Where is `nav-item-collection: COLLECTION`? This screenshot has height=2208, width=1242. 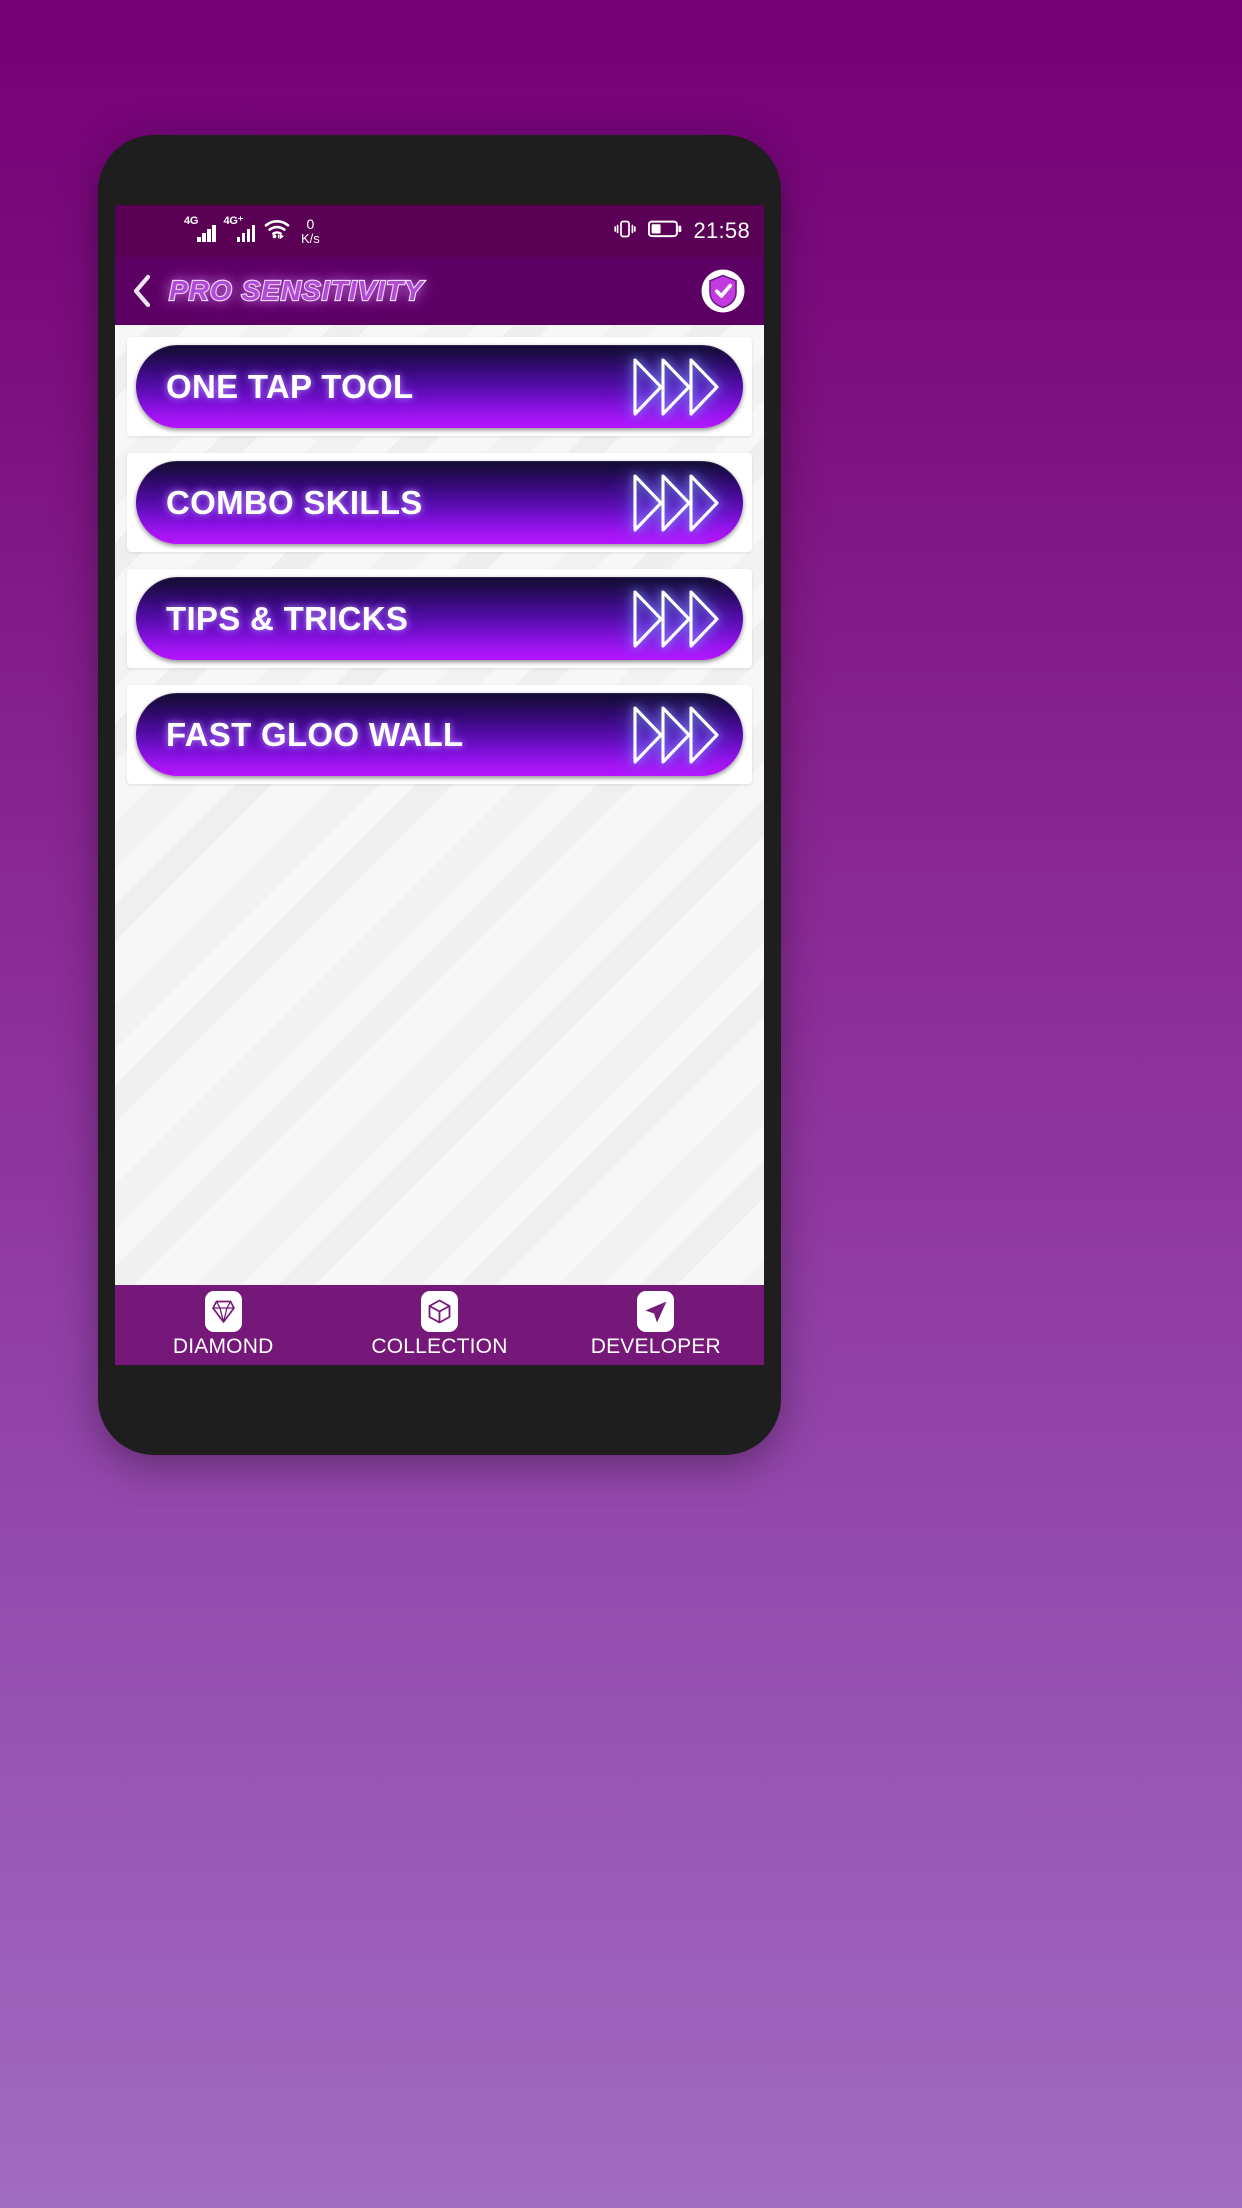 nav-item-collection: COLLECTION is located at coordinates (439, 1325).